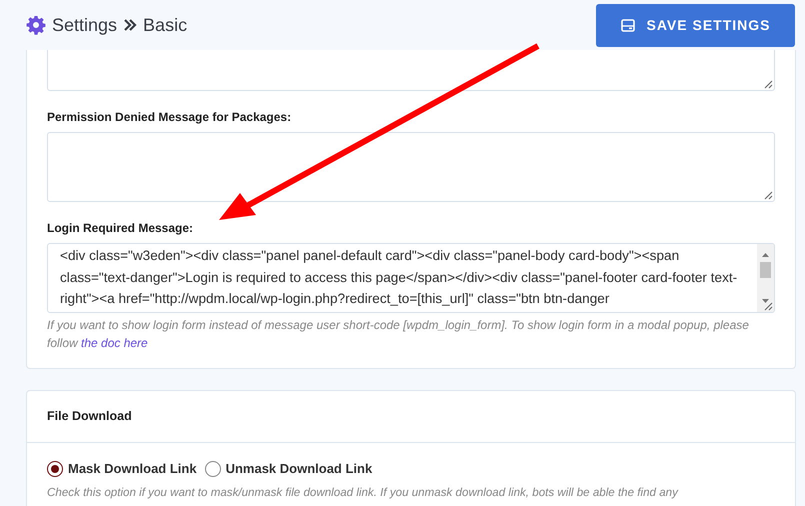 Image resolution: width=805 pixels, height=506 pixels. Describe the element at coordinates (85, 25) in the screenshot. I see `page-title: Settings` at that location.